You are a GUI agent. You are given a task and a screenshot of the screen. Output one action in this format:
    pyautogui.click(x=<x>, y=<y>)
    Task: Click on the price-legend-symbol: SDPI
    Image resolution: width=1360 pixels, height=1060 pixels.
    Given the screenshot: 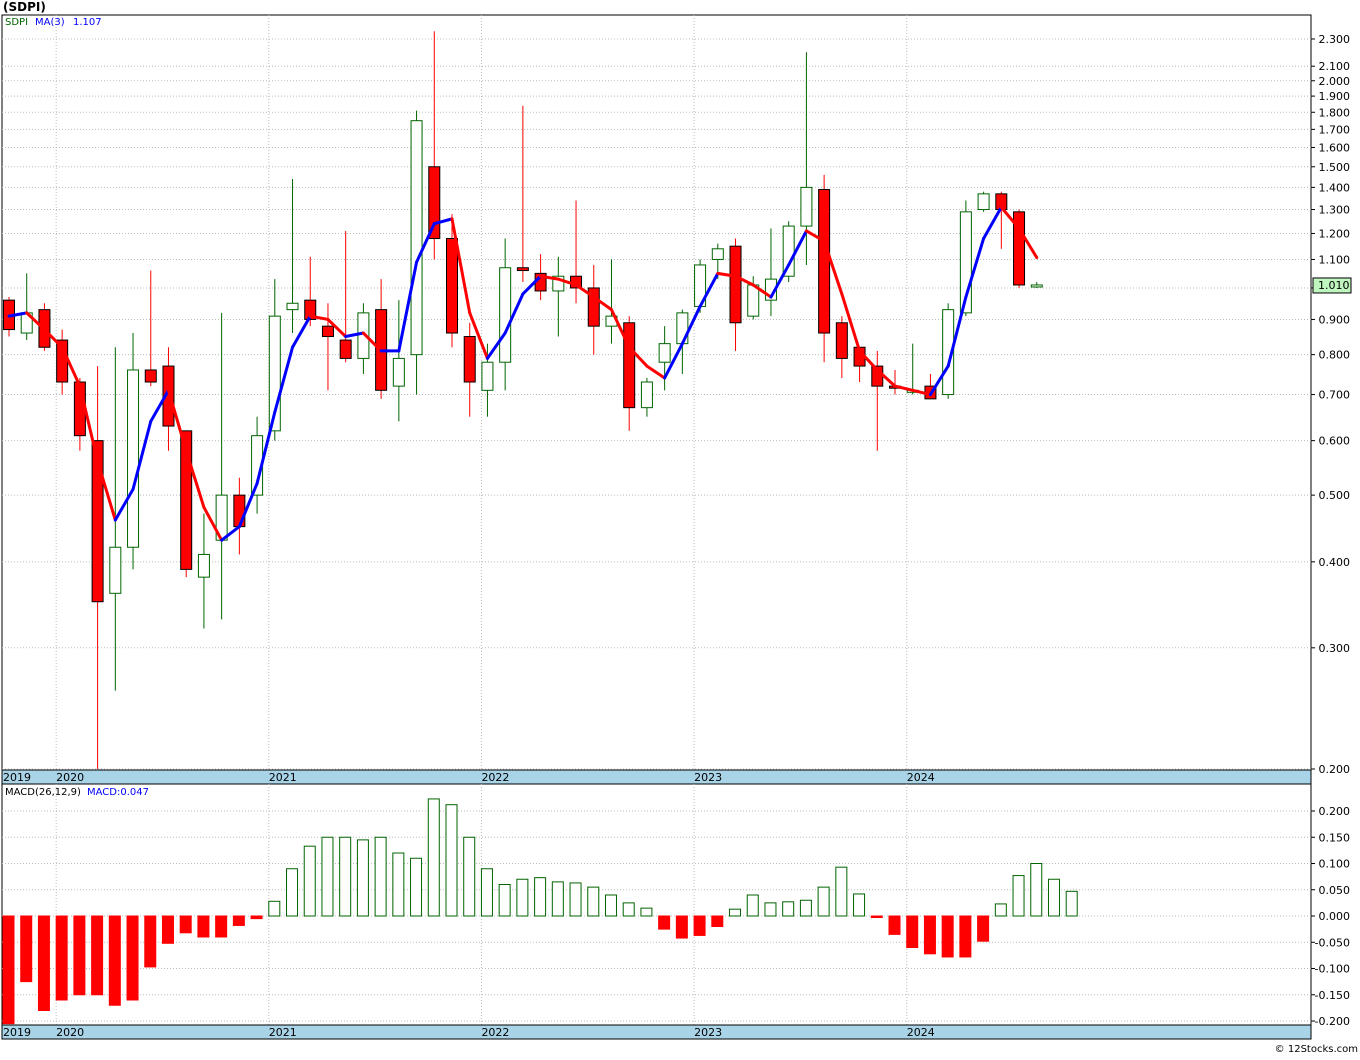 What is the action you would take?
    pyautogui.click(x=16, y=22)
    